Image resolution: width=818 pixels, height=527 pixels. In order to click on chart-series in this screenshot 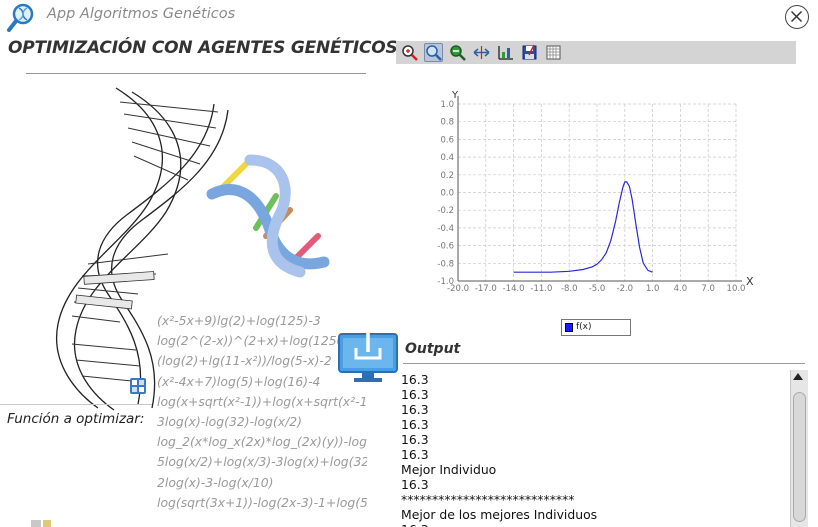, I will do `click(583, 227)`.